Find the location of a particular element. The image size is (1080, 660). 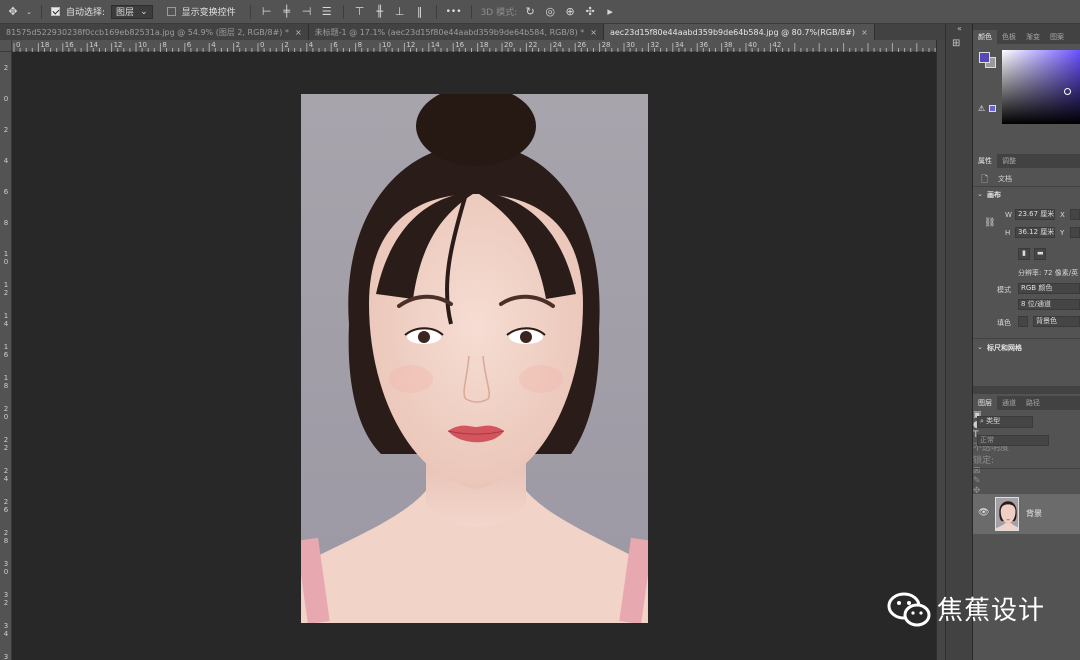

tab-layers: 图层 is located at coordinates (985, 403).